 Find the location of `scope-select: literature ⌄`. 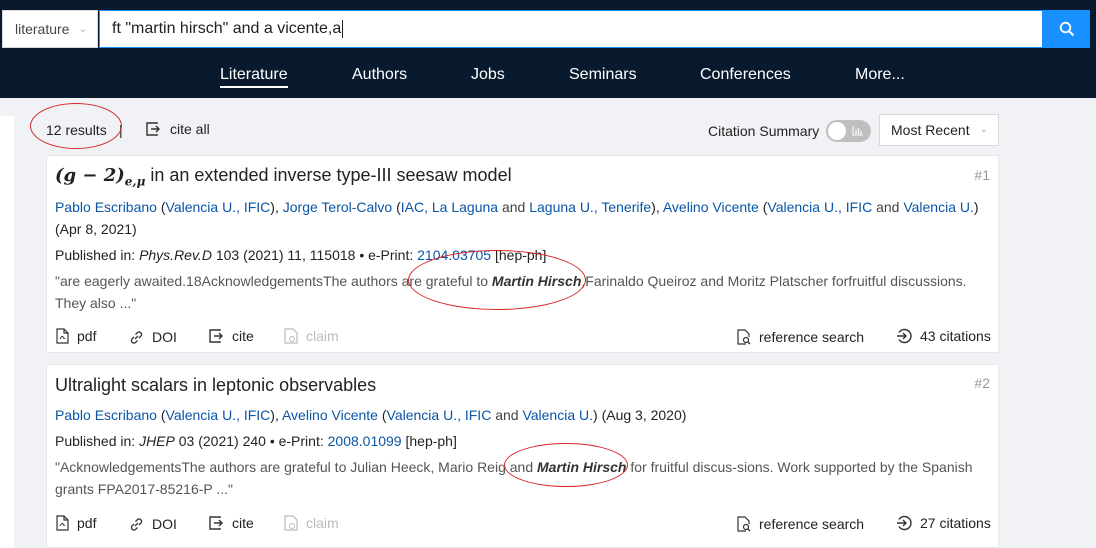

scope-select: literature ⌄ is located at coordinates (50, 29).